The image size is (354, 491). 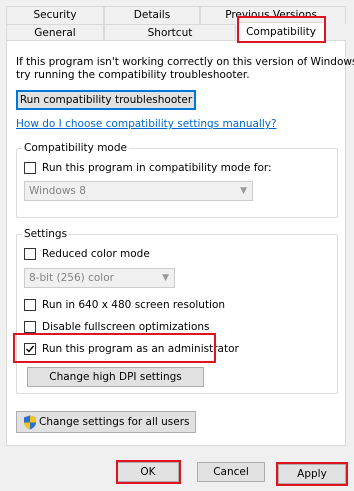 I want to click on reduced-color-checkbox, so click(x=30, y=254).